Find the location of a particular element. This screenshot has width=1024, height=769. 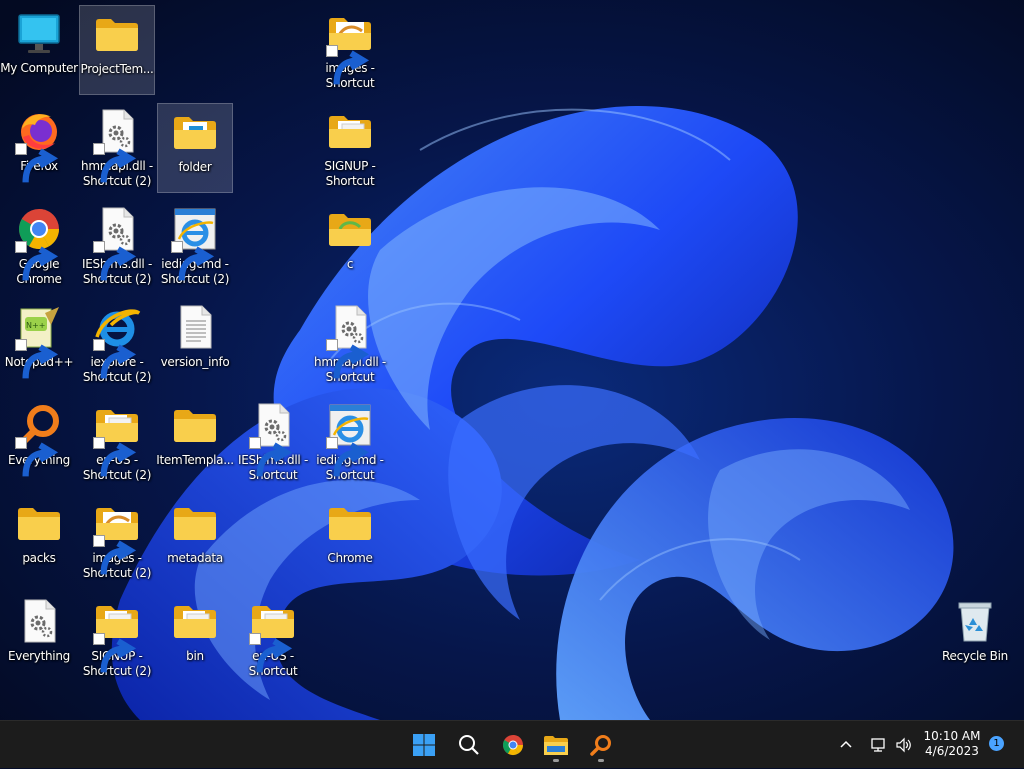

desktop-icon-hmmapi-shortcut: hmmapi.dll - Shortcut is located at coordinates (350, 344).